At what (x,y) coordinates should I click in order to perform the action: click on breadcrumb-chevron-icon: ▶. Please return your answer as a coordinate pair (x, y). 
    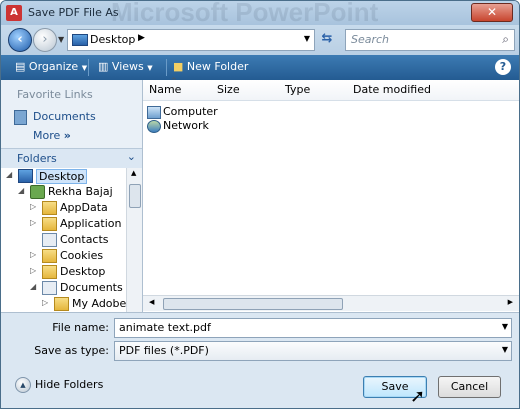
    Looking at the image, I should click on (141, 38).